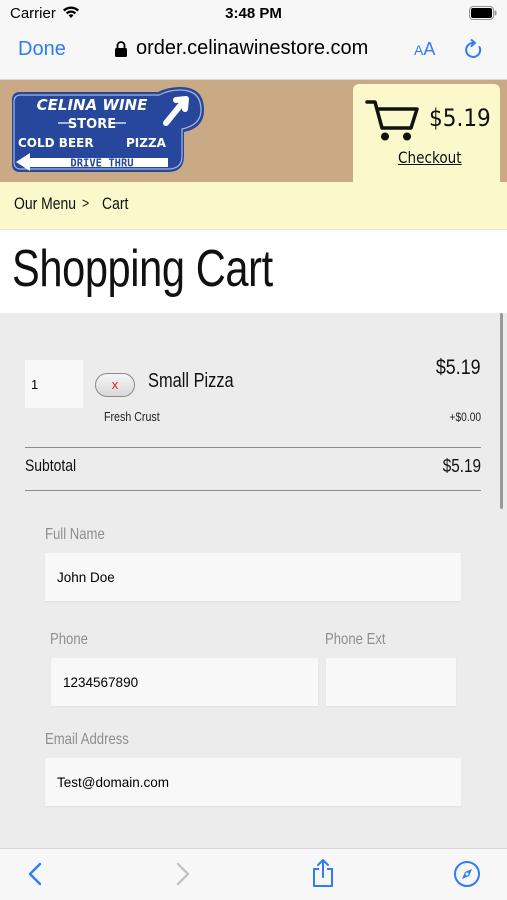 The height and width of the screenshot is (900, 507). I want to click on compass-icon, so click(467, 874).